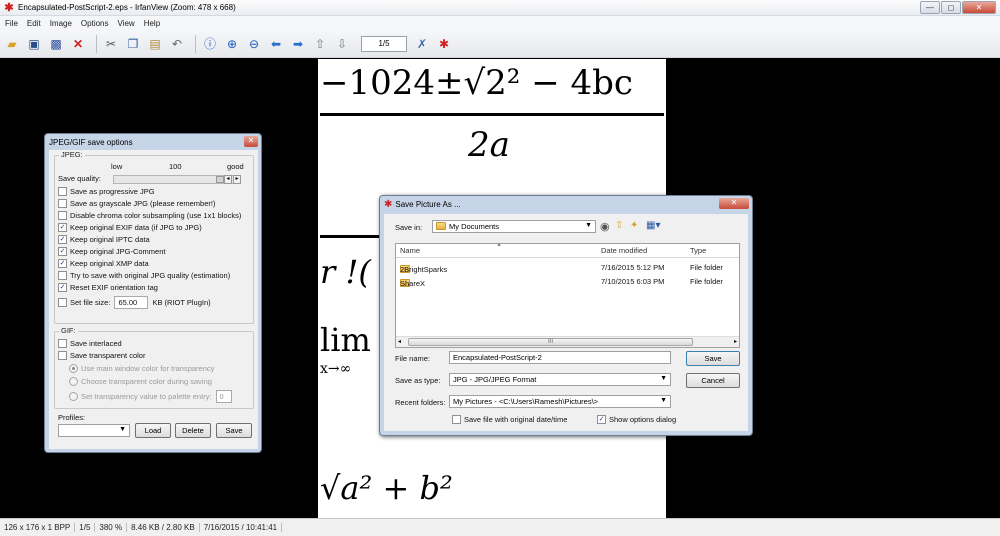  I want to click on settings-icon: ✗, so click(422, 44).